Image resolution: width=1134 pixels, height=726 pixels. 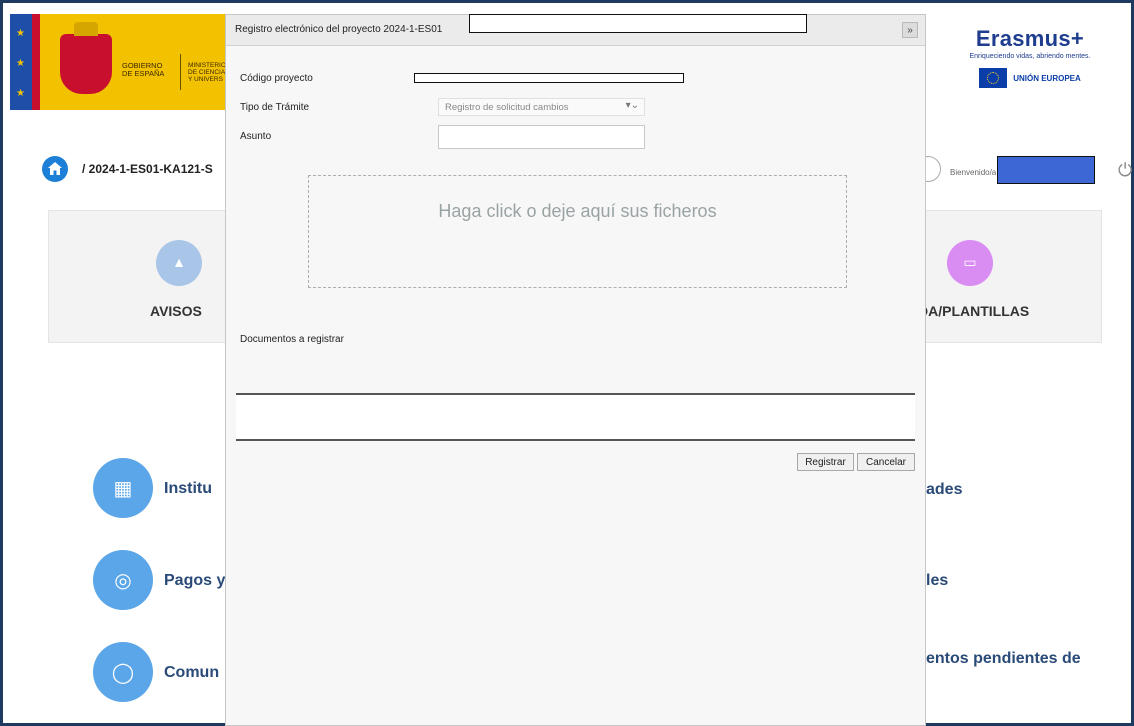 I want to click on tile-plantillas: DA/PLANTILLAS, so click(x=973, y=311).